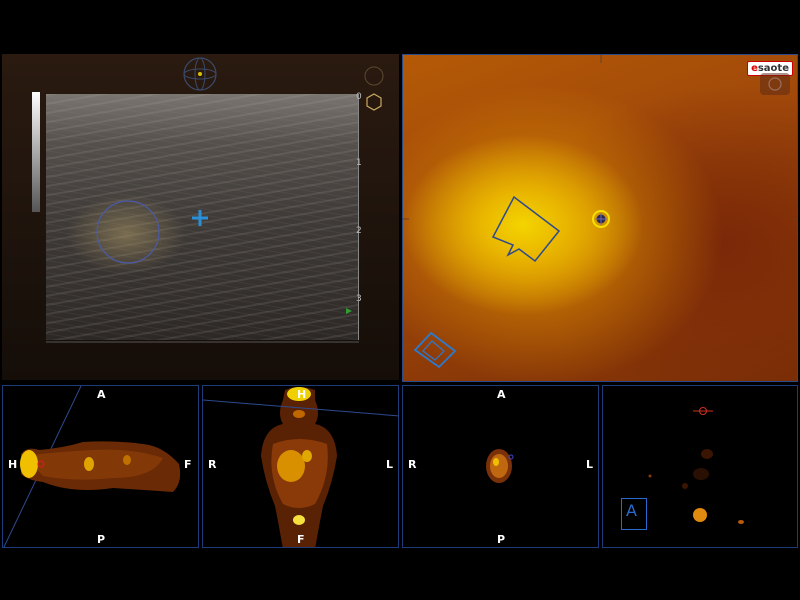 This screenshot has width=800, height=600. I want to click on plane-selector-letter: A, so click(631, 510).